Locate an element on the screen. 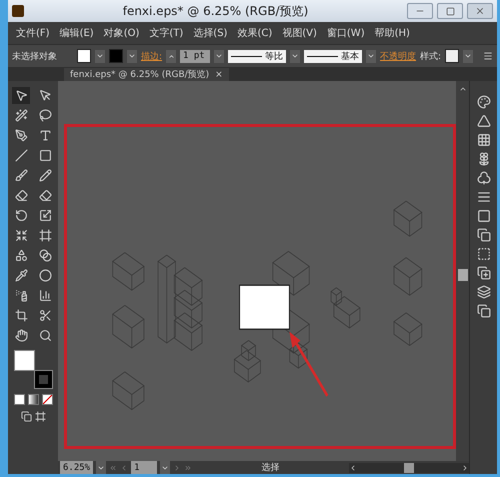  menu-item: 视图(V) is located at coordinates (299, 33).